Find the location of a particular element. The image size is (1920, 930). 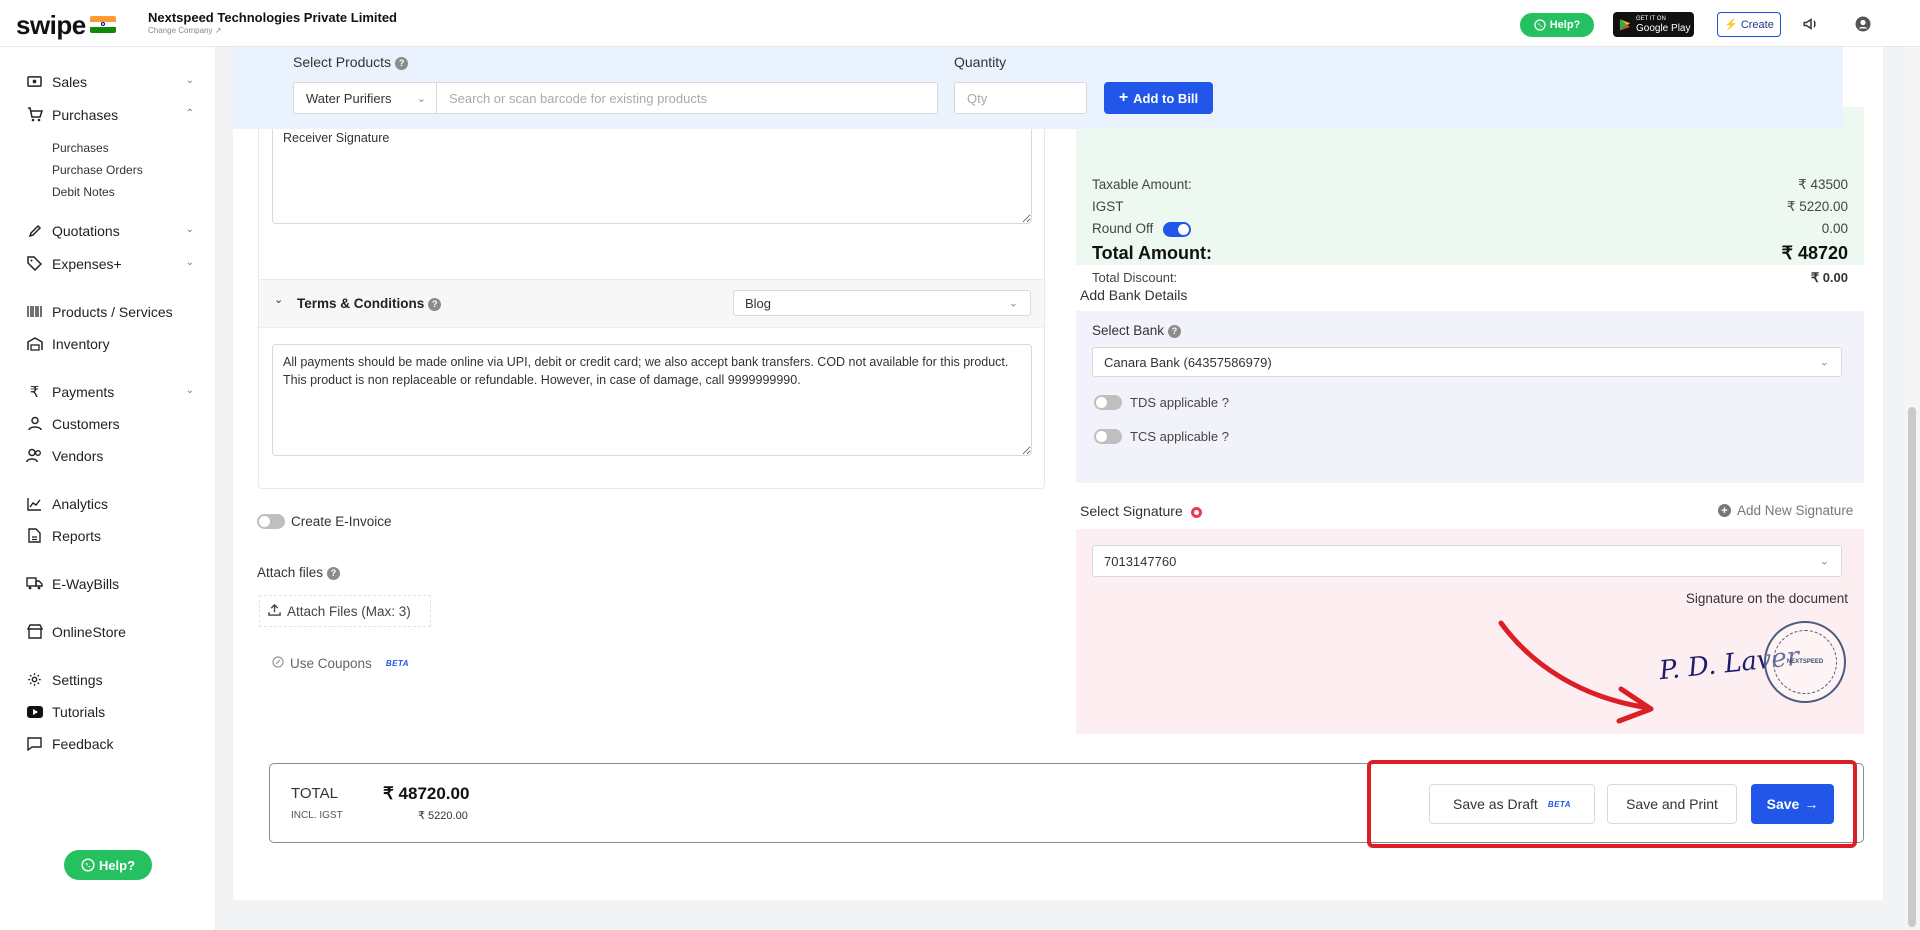

quantity-label: Quantity is located at coordinates (980, 62).